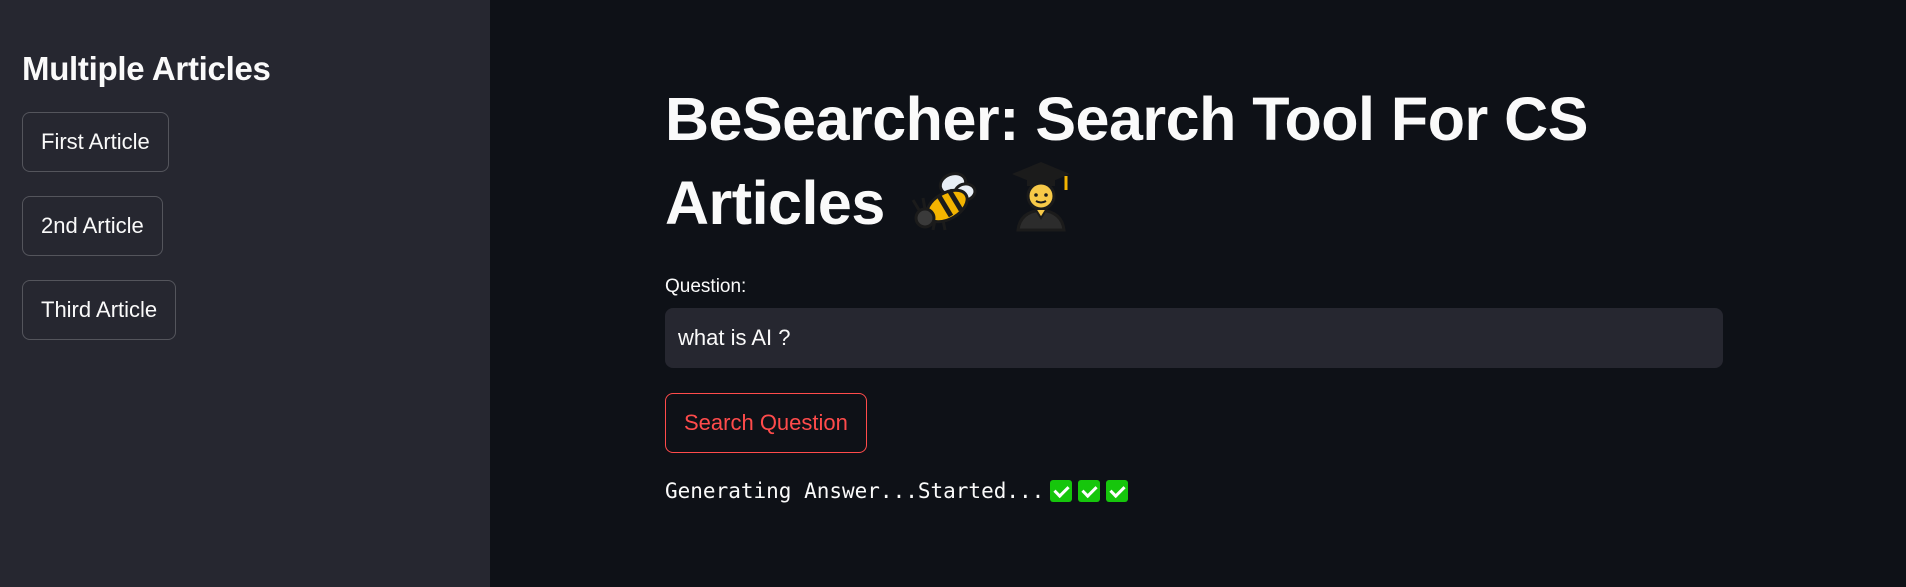  I want to click on first-article-button: First Article, so click(95, 142).